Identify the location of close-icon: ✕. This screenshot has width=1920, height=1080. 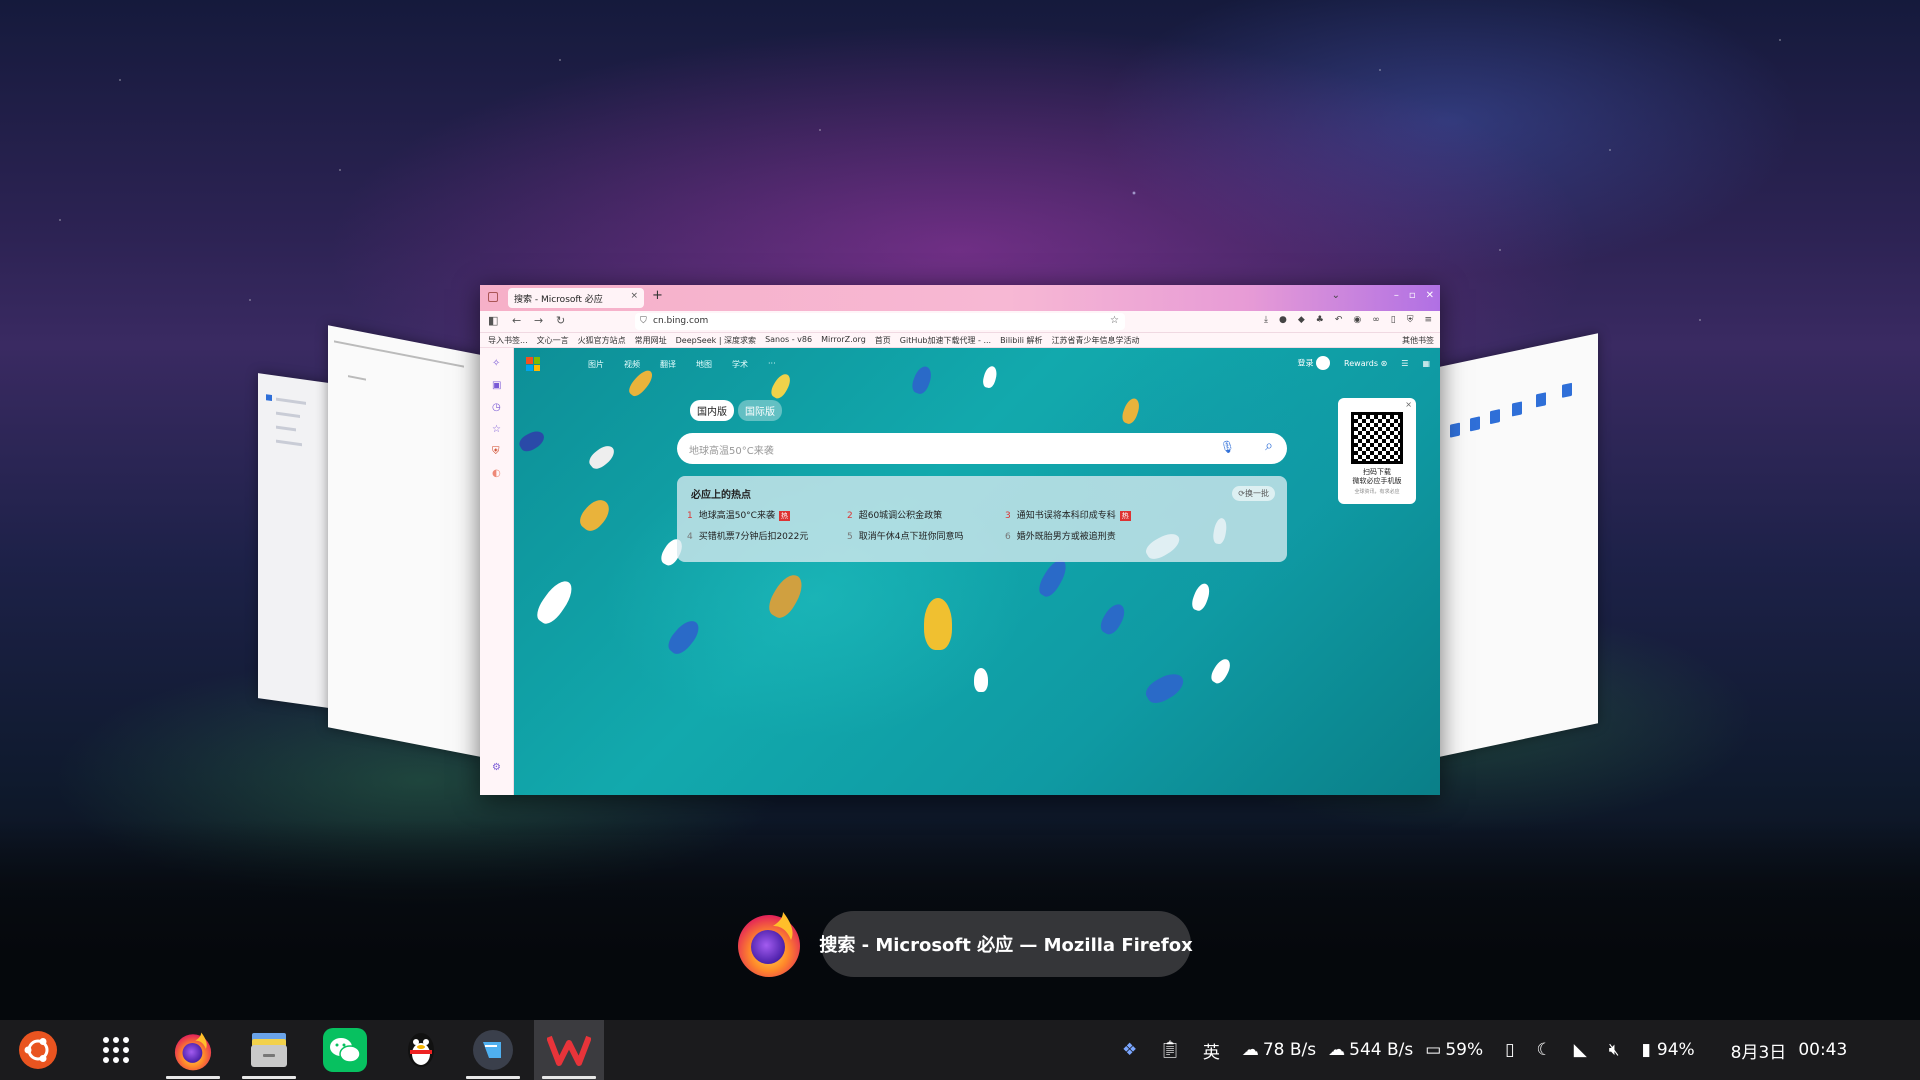
(1430, 295).